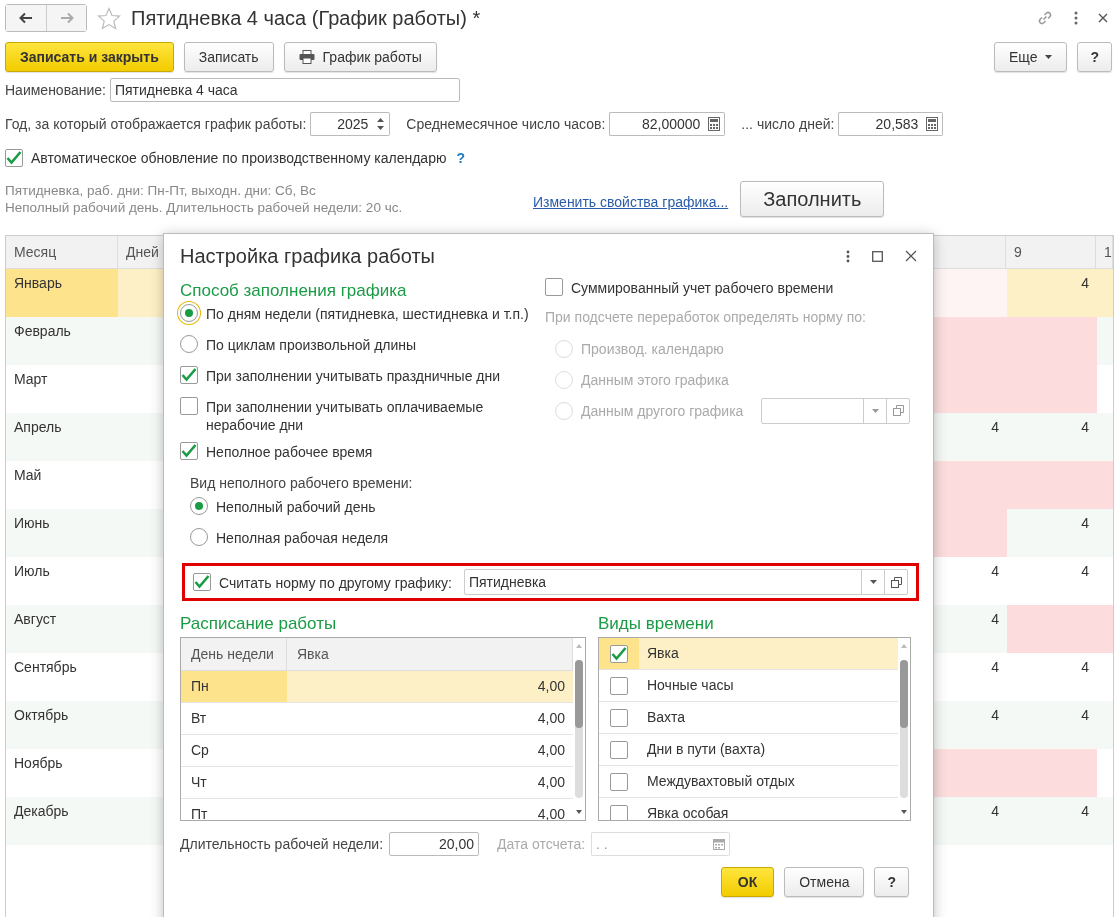 The width and height of the screenshot is (1116, 917). What do you see at coordinates (430, 654) in the screenshot?
I see `column-header: Явка` at bounding box center [430, 654].